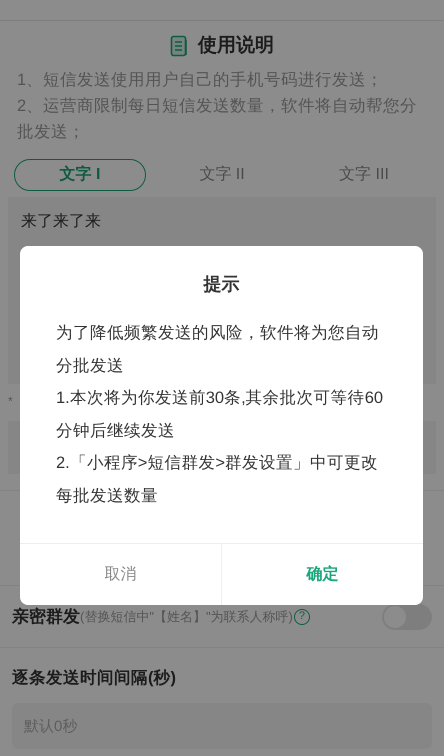 This screenshot has width=444, height=756. Describe the element at coordinates (217, 119) in the screenshot. I see `instruction-text: 2、运营商限制每日短信发送数量，软件将自动帮您分批发送；` at that location.